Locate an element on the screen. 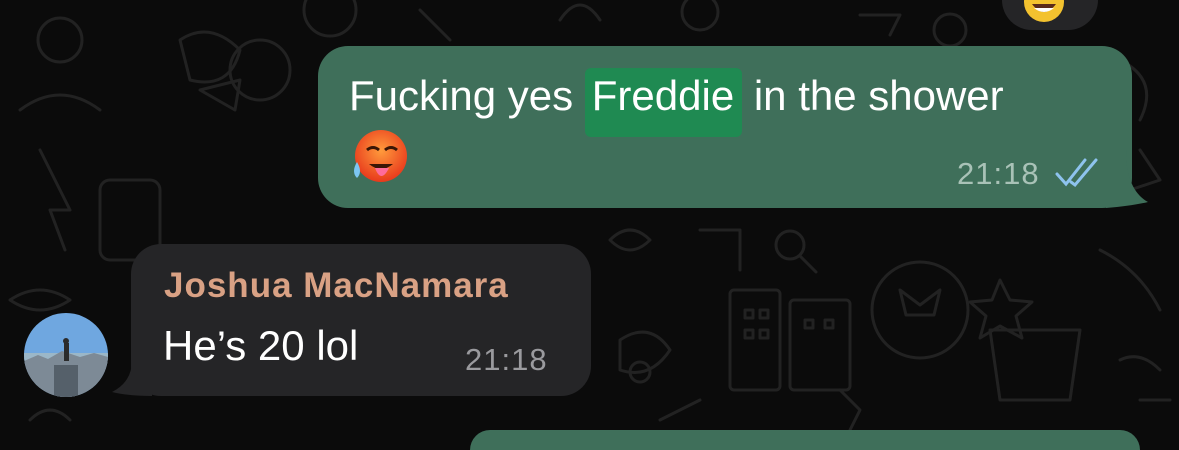 The height and width of the screenshot is (450, 1179). laughing-emoji-icon is located at coordinates (1044, 11).